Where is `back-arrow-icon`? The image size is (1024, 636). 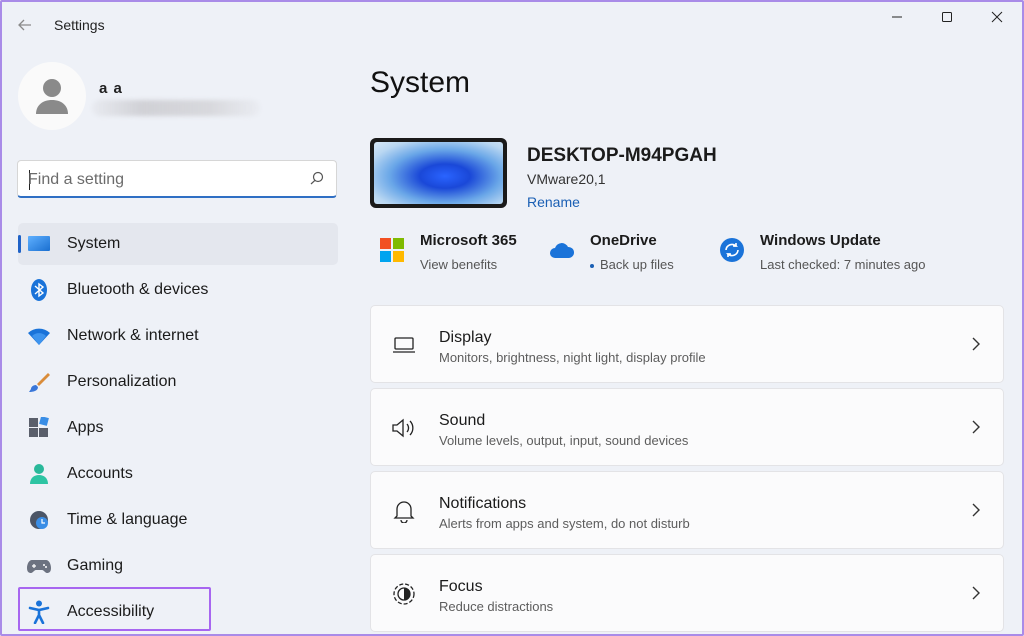
back-arrow-icon is located at coordinates (24, 25).